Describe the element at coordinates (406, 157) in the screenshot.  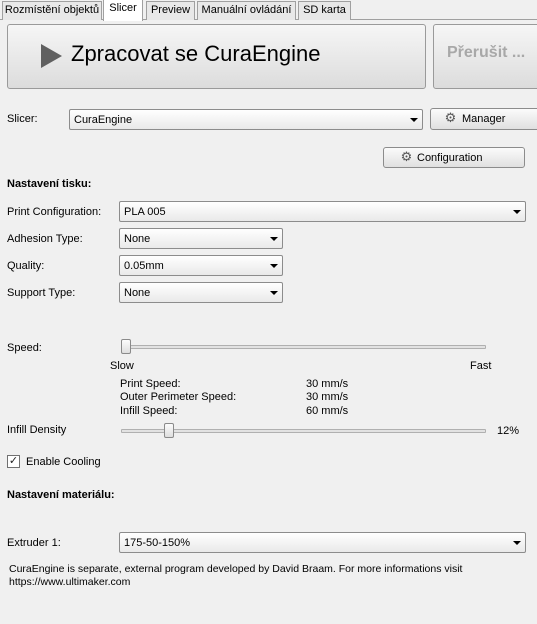
I see `gear-icon: ⚙` at that location.